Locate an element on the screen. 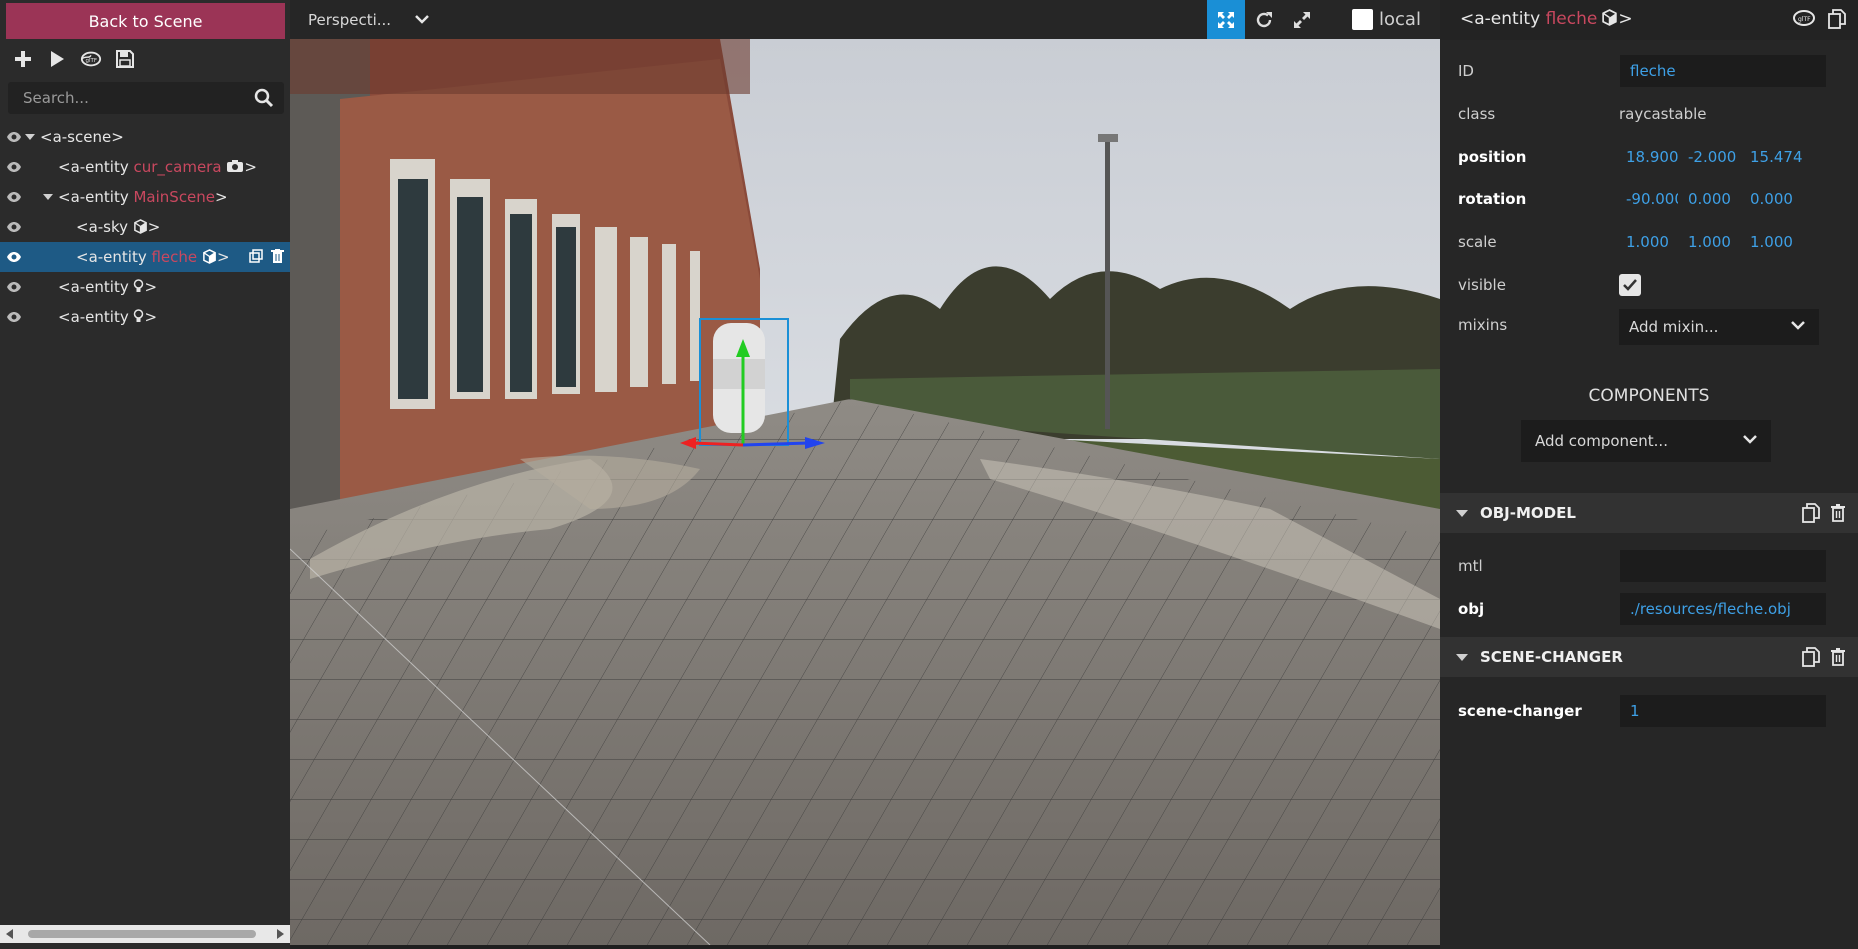  rotation-z: 0.000 is located at coordinates (1776, 199).